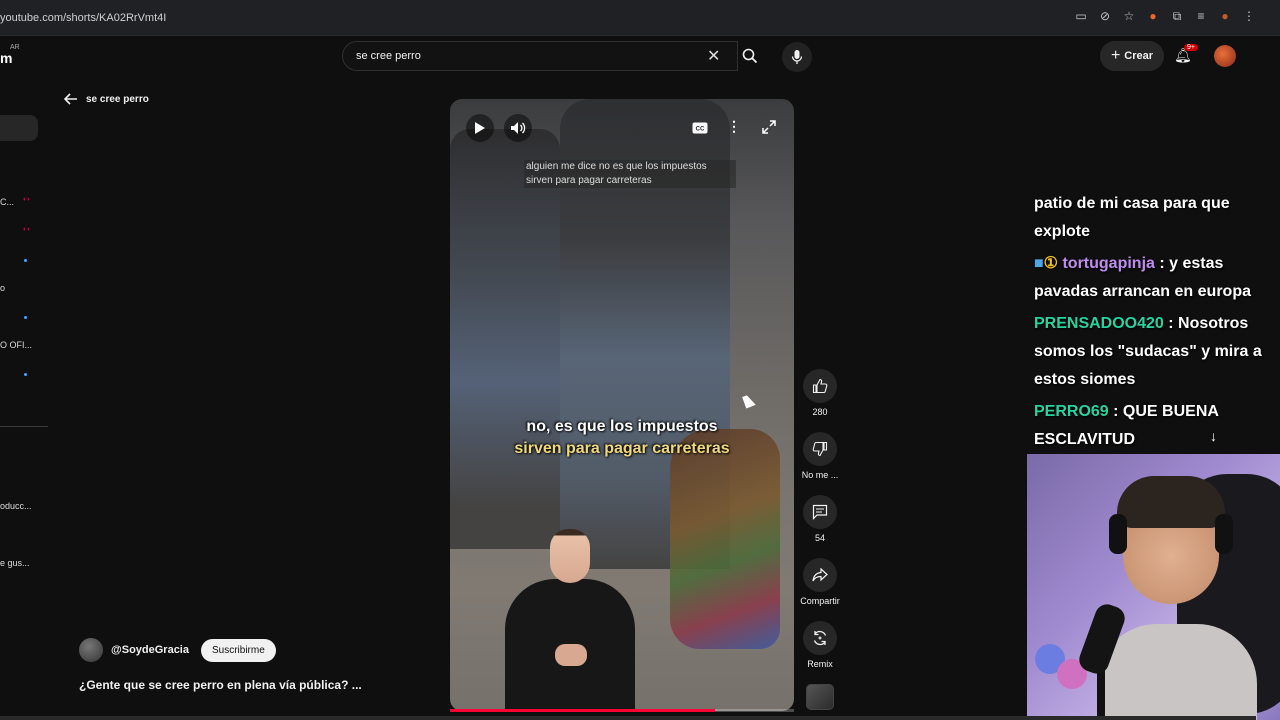 This screenshot has width=1280, height=720. I want to click on youtube-logo: m, so click(6, 58).